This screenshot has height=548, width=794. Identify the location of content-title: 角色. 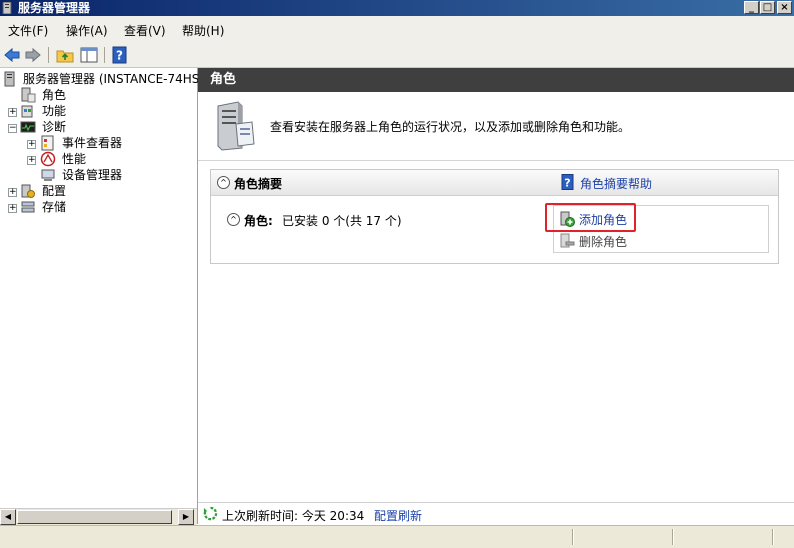
(223, 79).